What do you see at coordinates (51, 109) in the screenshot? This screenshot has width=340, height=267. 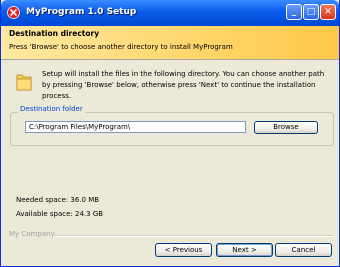 I see `destination-folder-label: Destination folder` at bounding box center [51, 109].